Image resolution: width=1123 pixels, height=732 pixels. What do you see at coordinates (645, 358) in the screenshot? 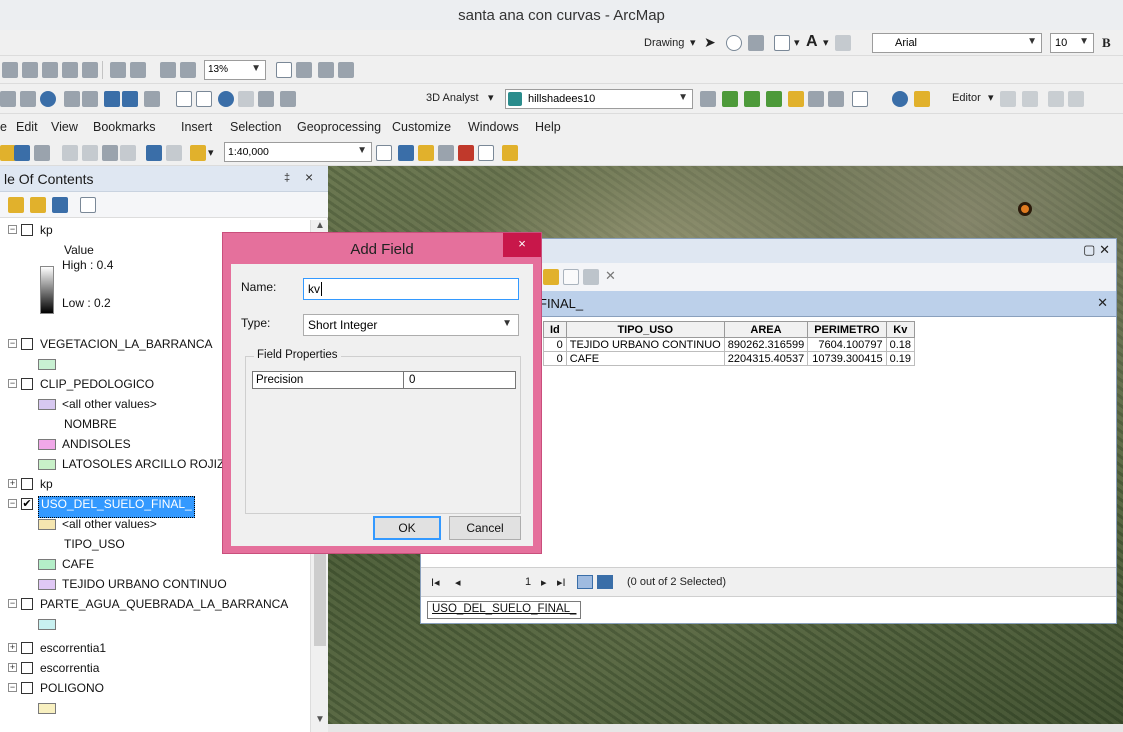
I see `table-cell: CAFE` at bounding box center [645, 358].